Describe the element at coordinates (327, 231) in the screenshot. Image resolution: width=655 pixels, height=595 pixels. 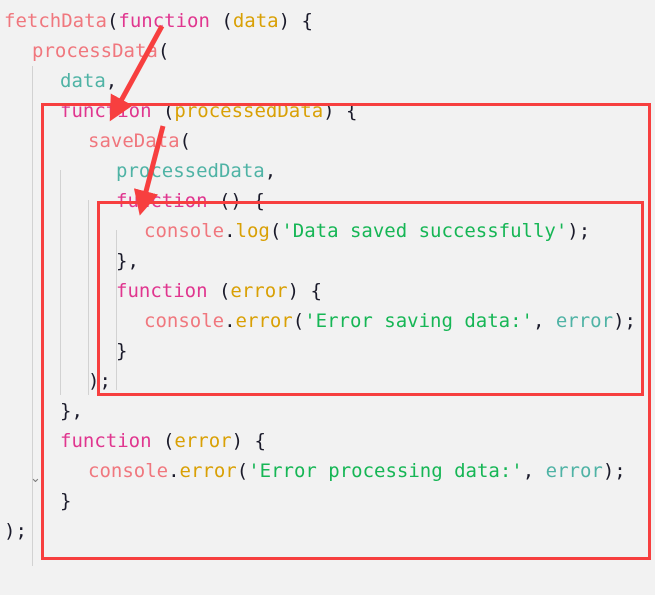
I see `code-line: console.log('Data saved successfully');` at that location.